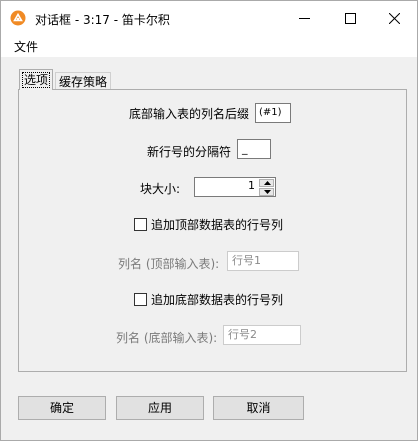  Describe the element at coordinates (263, 261) in the screenshot. I see `top-colname-field: 行号1` at that location.